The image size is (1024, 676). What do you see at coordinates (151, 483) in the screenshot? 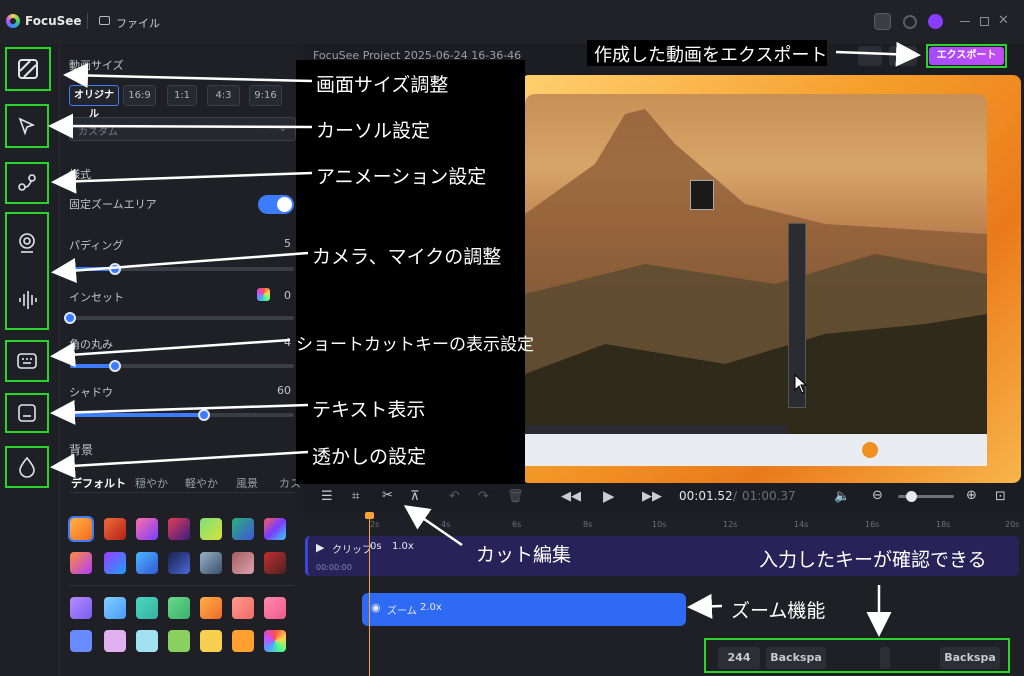
I see `bg-tab-calm: 穏やか` at bounding box center [151, 483].